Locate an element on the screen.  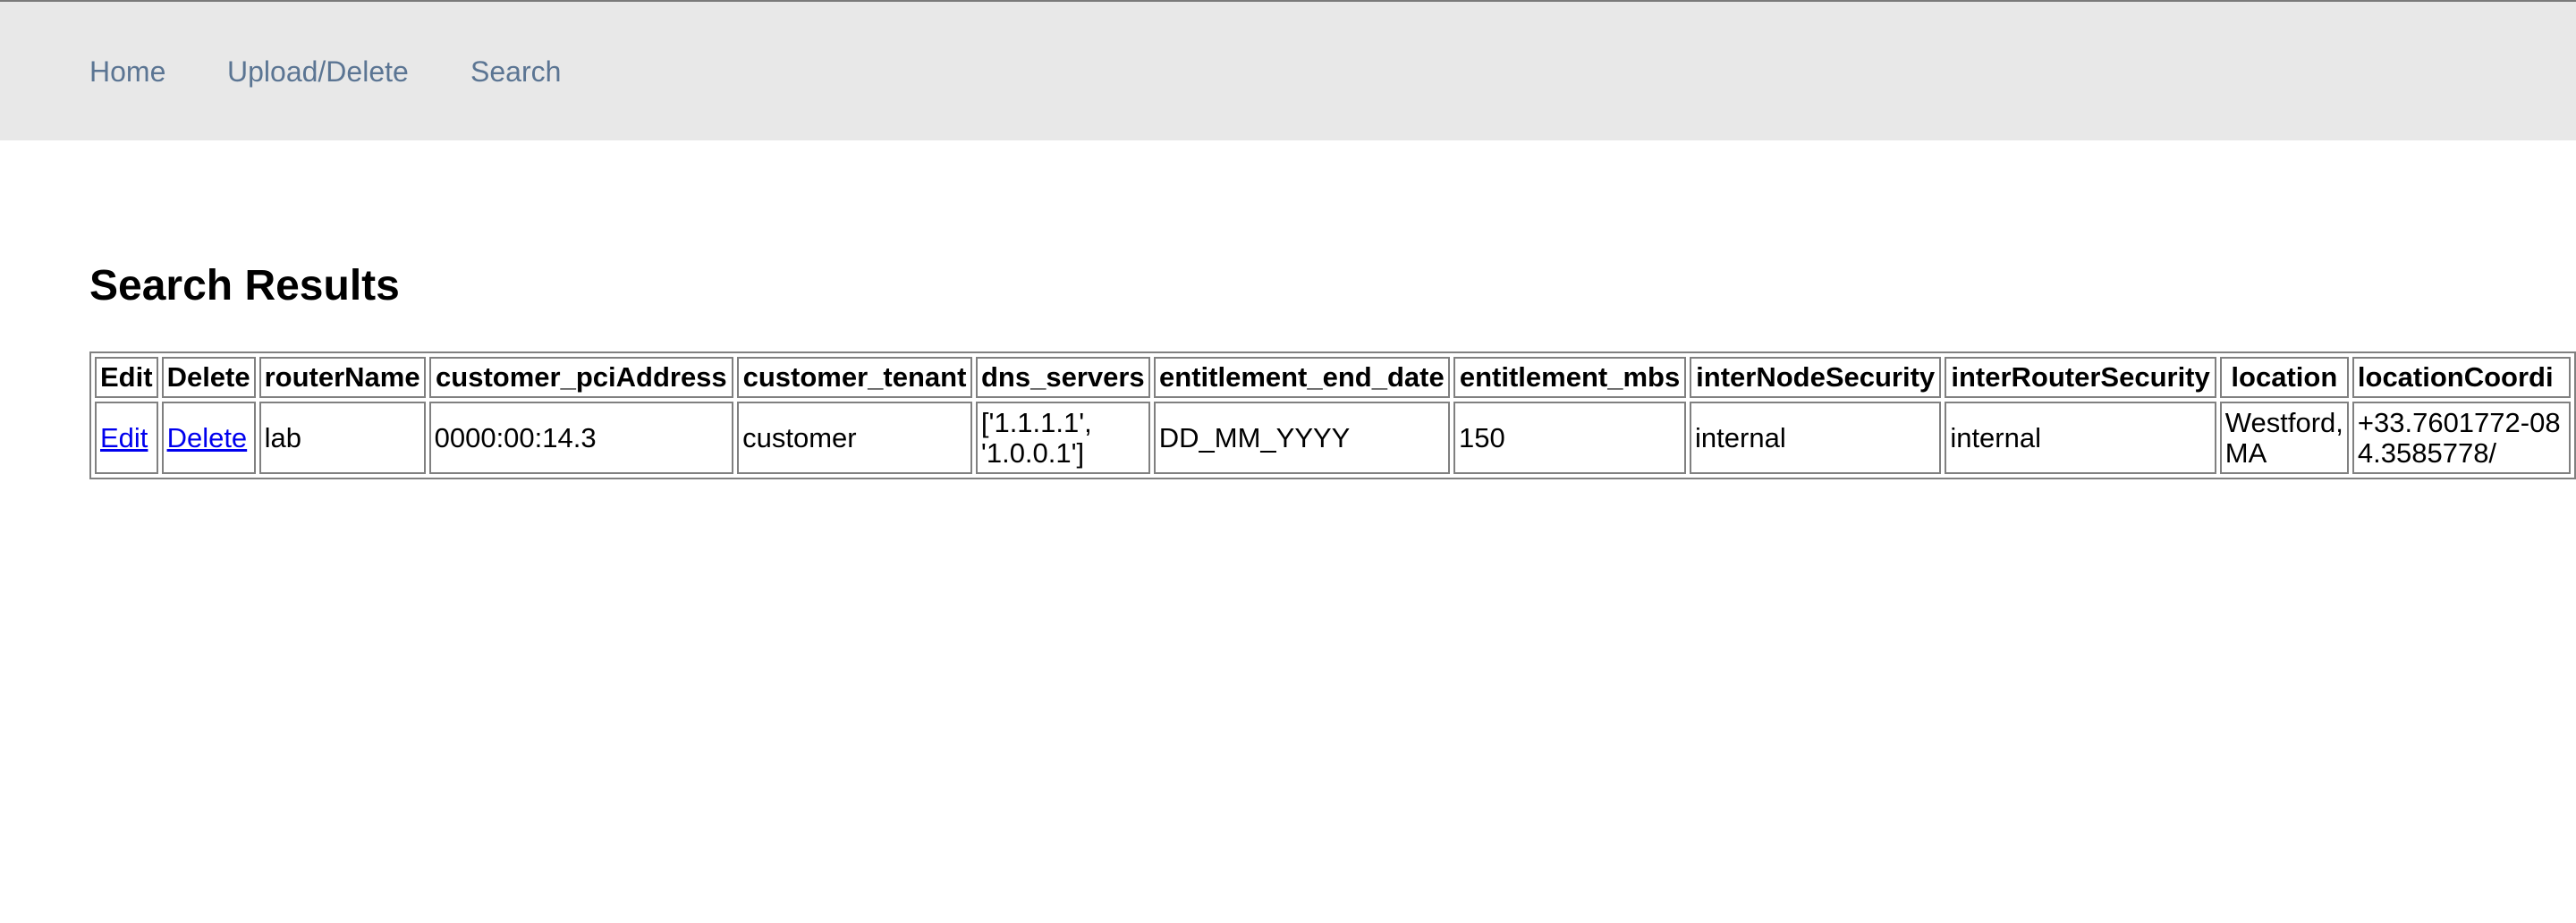
edit-cell: Edit is located at coordinates (126, 438).